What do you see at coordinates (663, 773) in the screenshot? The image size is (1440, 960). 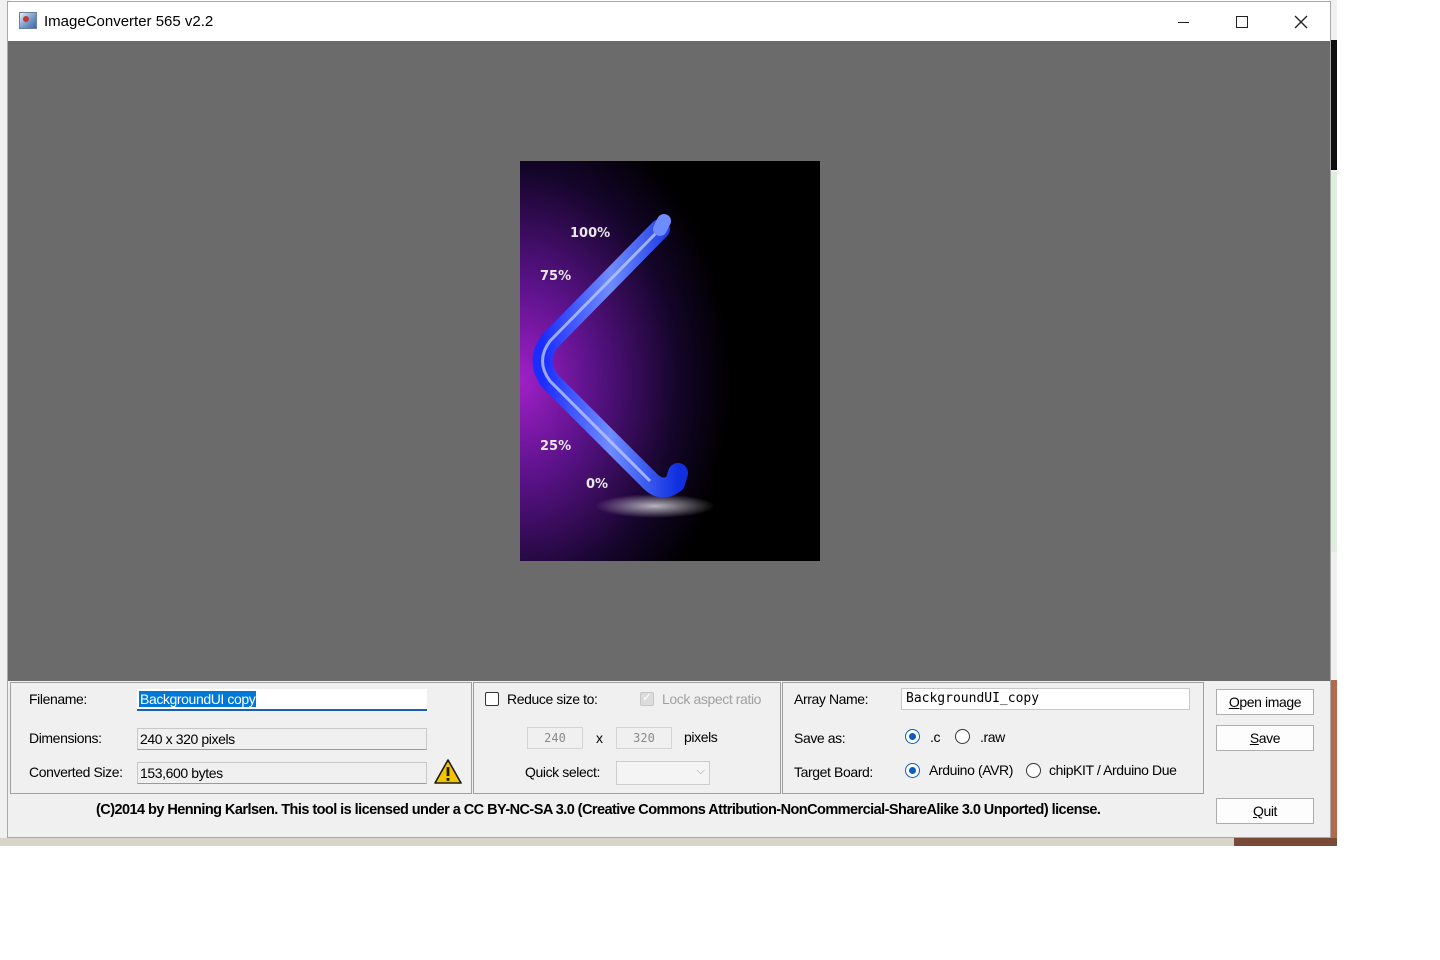 I see `quick-select-dropdown: ⌵` at bounding box center [663, 773].